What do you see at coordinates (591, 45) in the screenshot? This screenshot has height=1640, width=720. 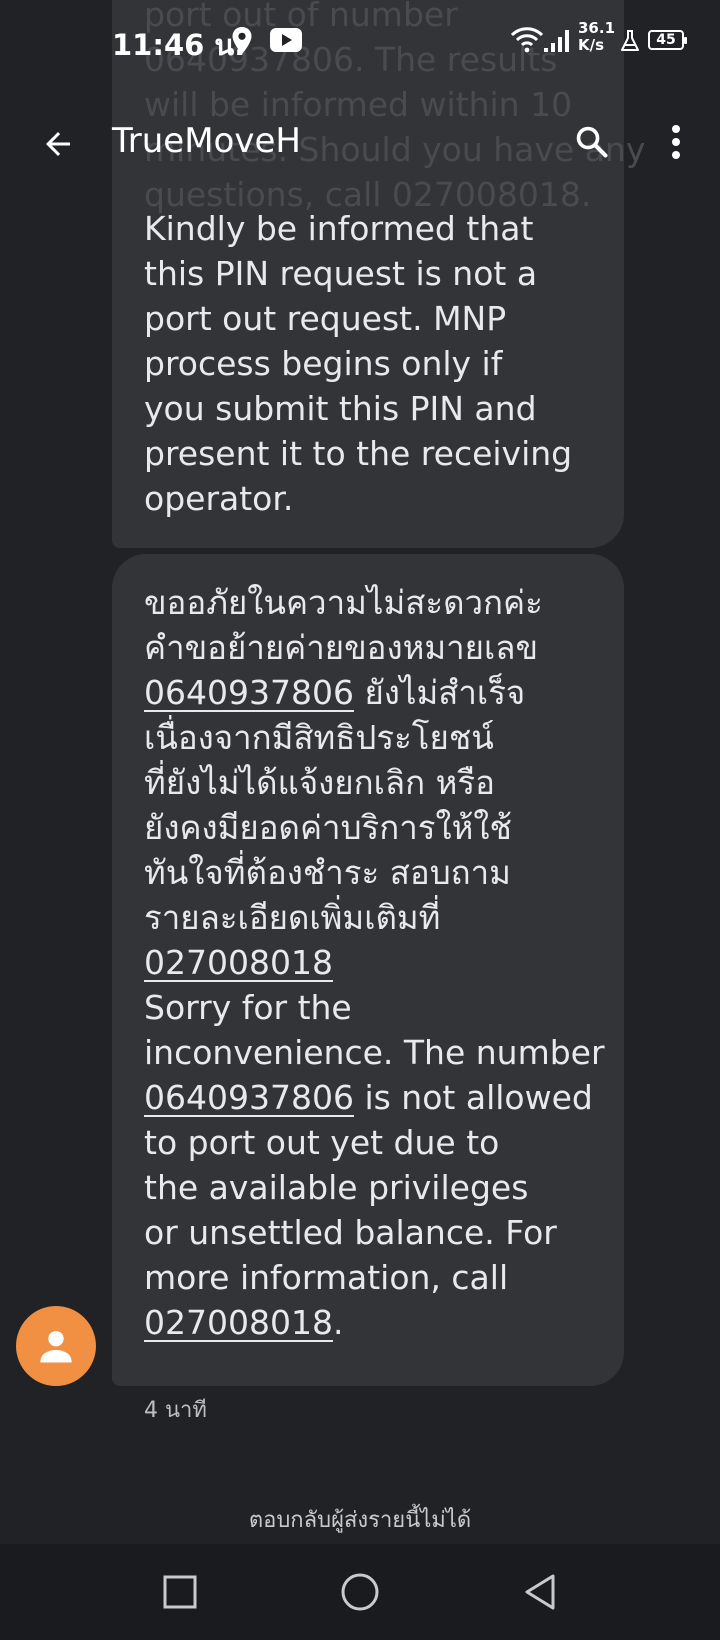 I see `network-speed-unit: K/s` at bounding box center [591, 45].